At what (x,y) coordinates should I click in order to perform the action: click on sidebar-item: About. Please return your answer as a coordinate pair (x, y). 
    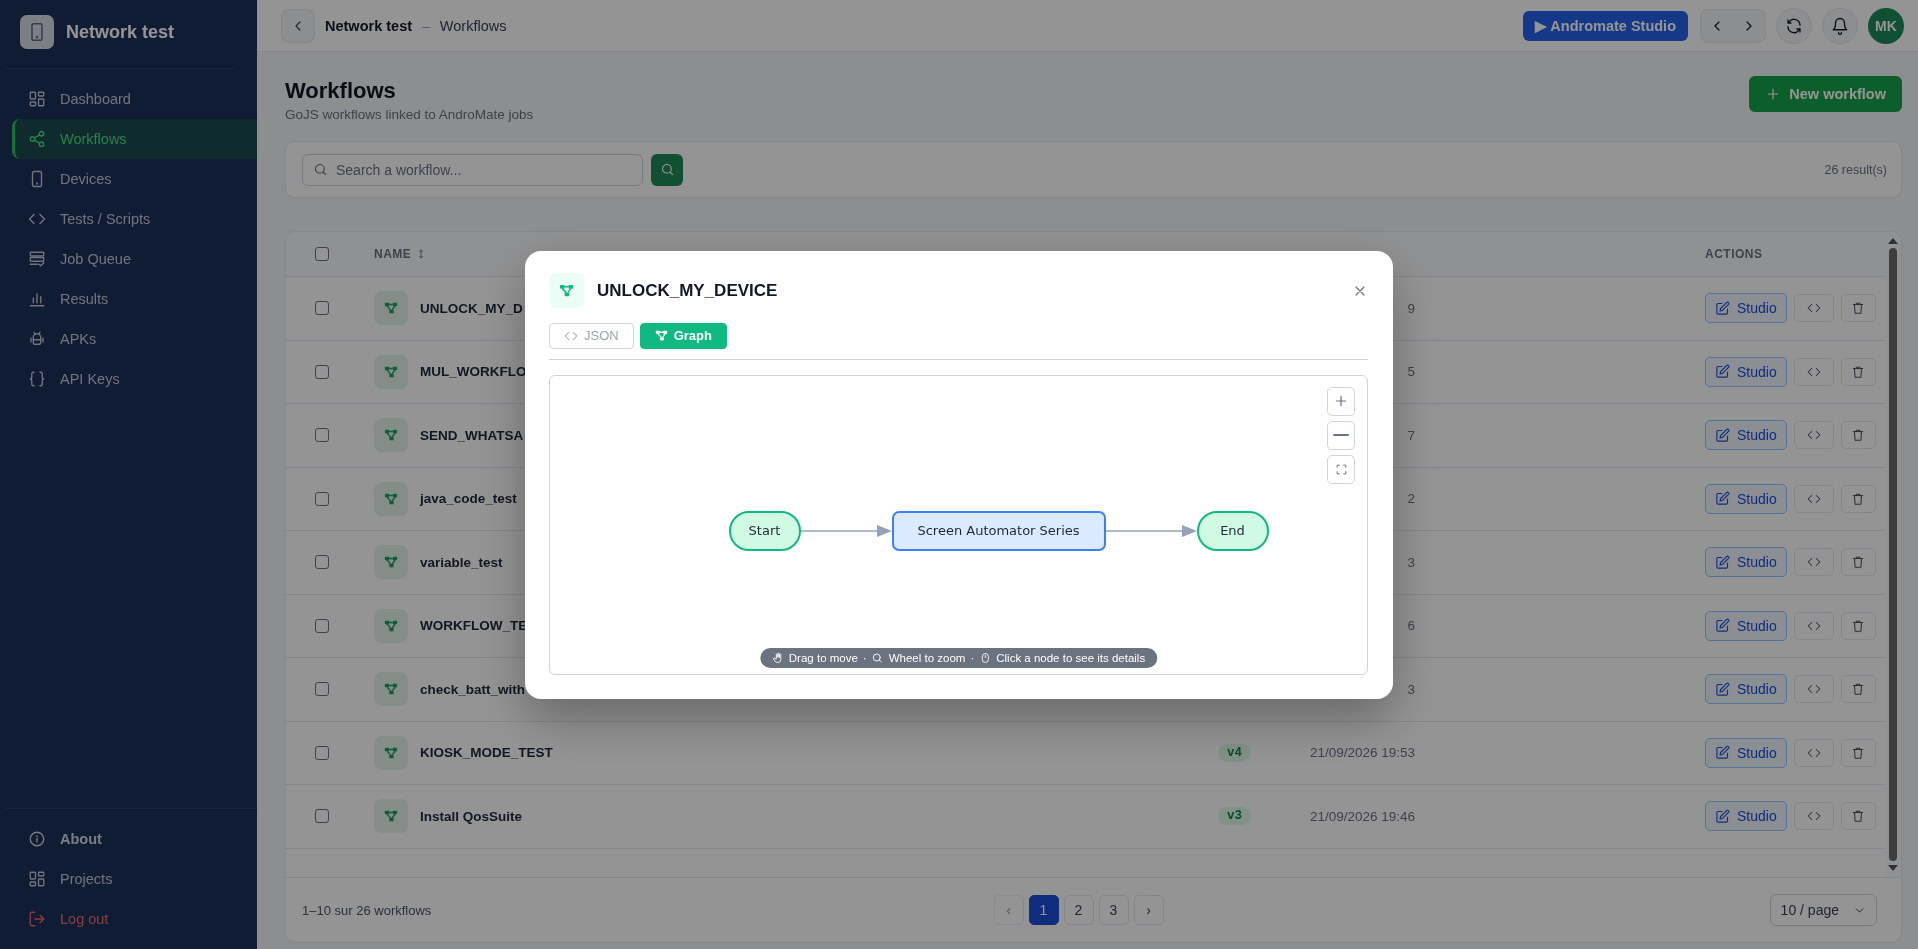
    Looking at the image, I should click on (134, 839).